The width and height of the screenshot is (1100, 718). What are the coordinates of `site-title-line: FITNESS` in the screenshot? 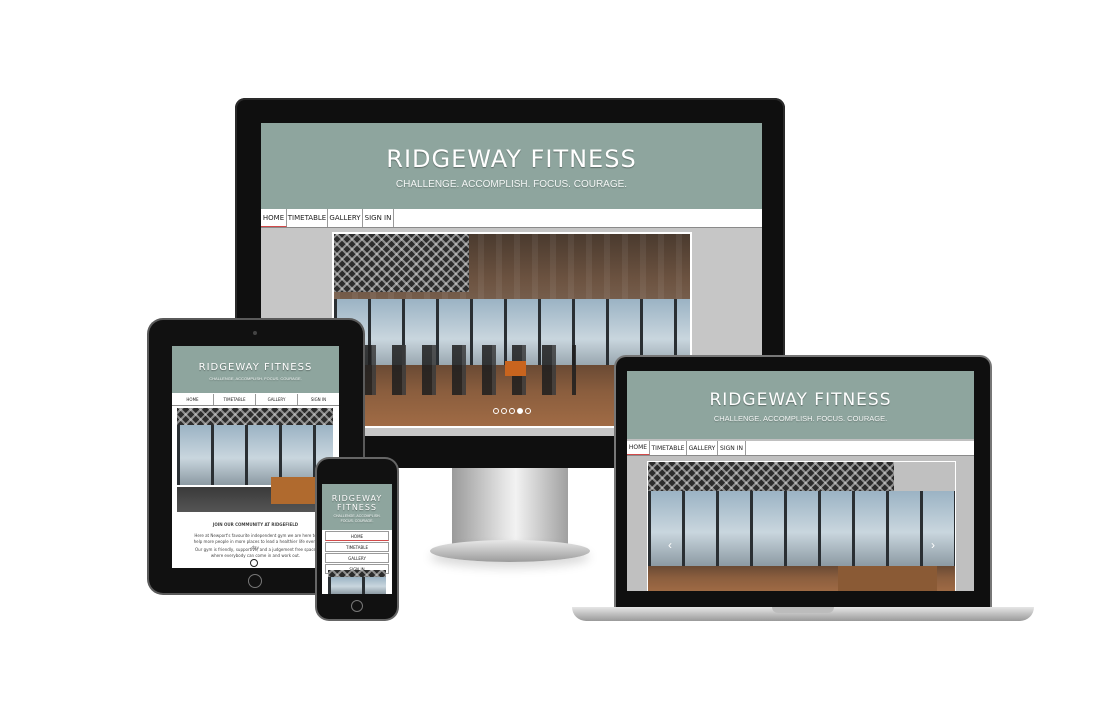 It's located at (357, 507).